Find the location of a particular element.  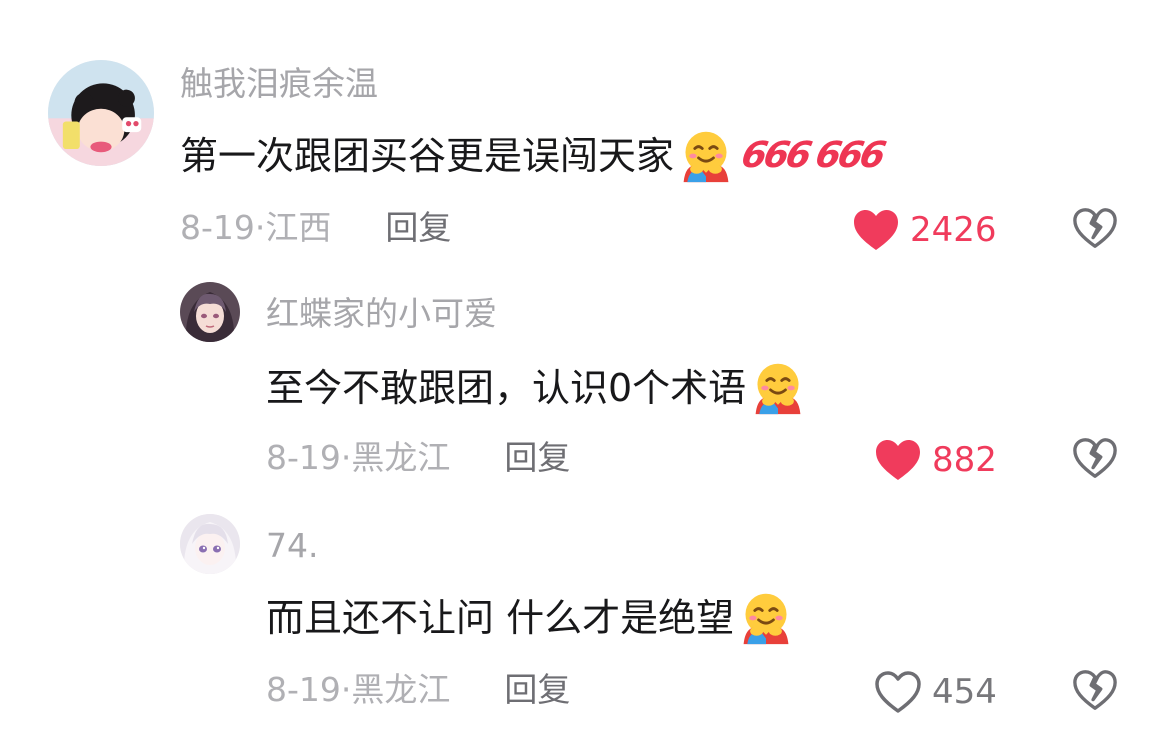

username: 红蝶家的小可爱 is located at coordinates (381, 314).